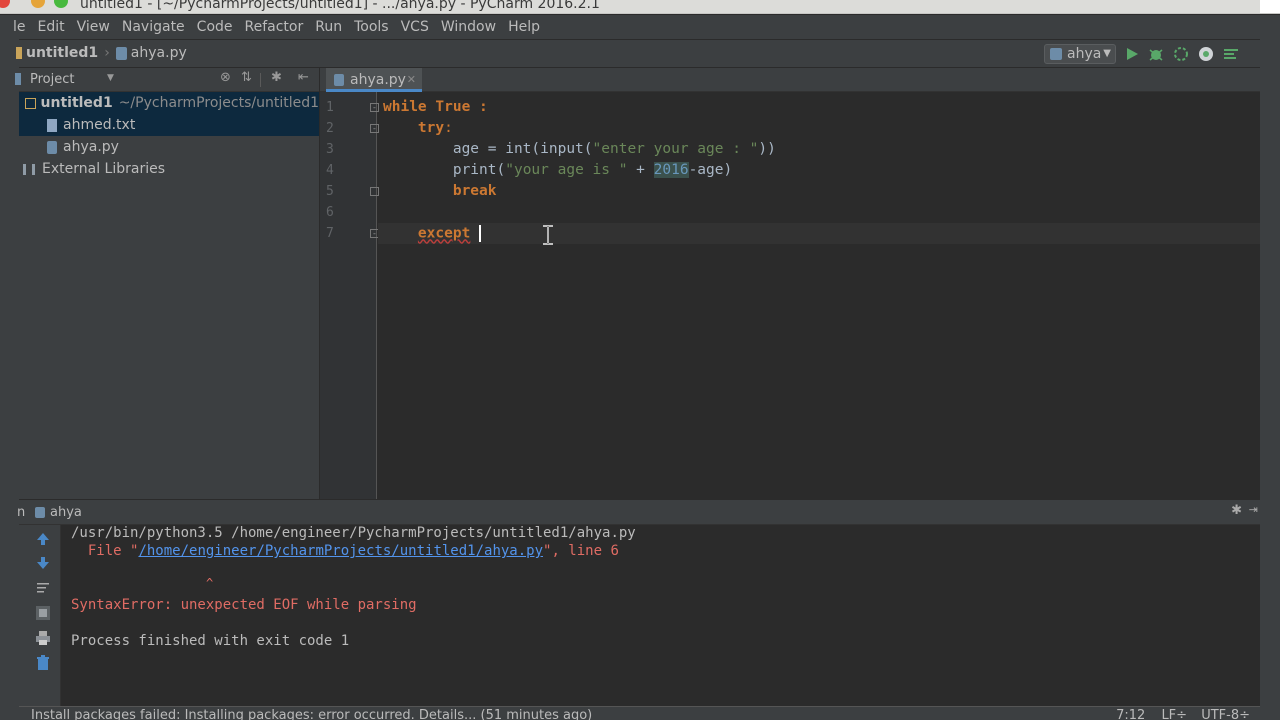  What do you see at coordinates (330, 212) in the screenshot?
I see `line-number: 6` at bounding box center [330, 212].